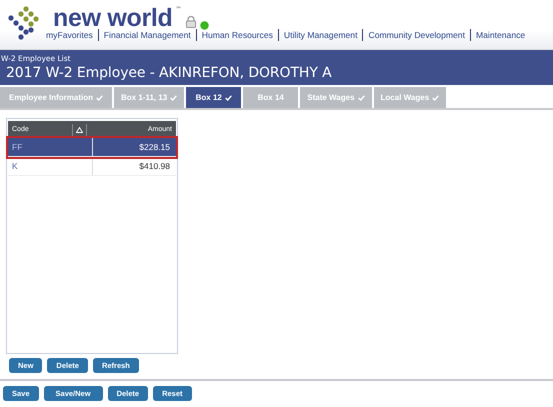 This screenshot has width=553, height=407. Describe the element at coordinates (154, 166) in the screenshot. I see `table-cell-text: $410.98` at that location.